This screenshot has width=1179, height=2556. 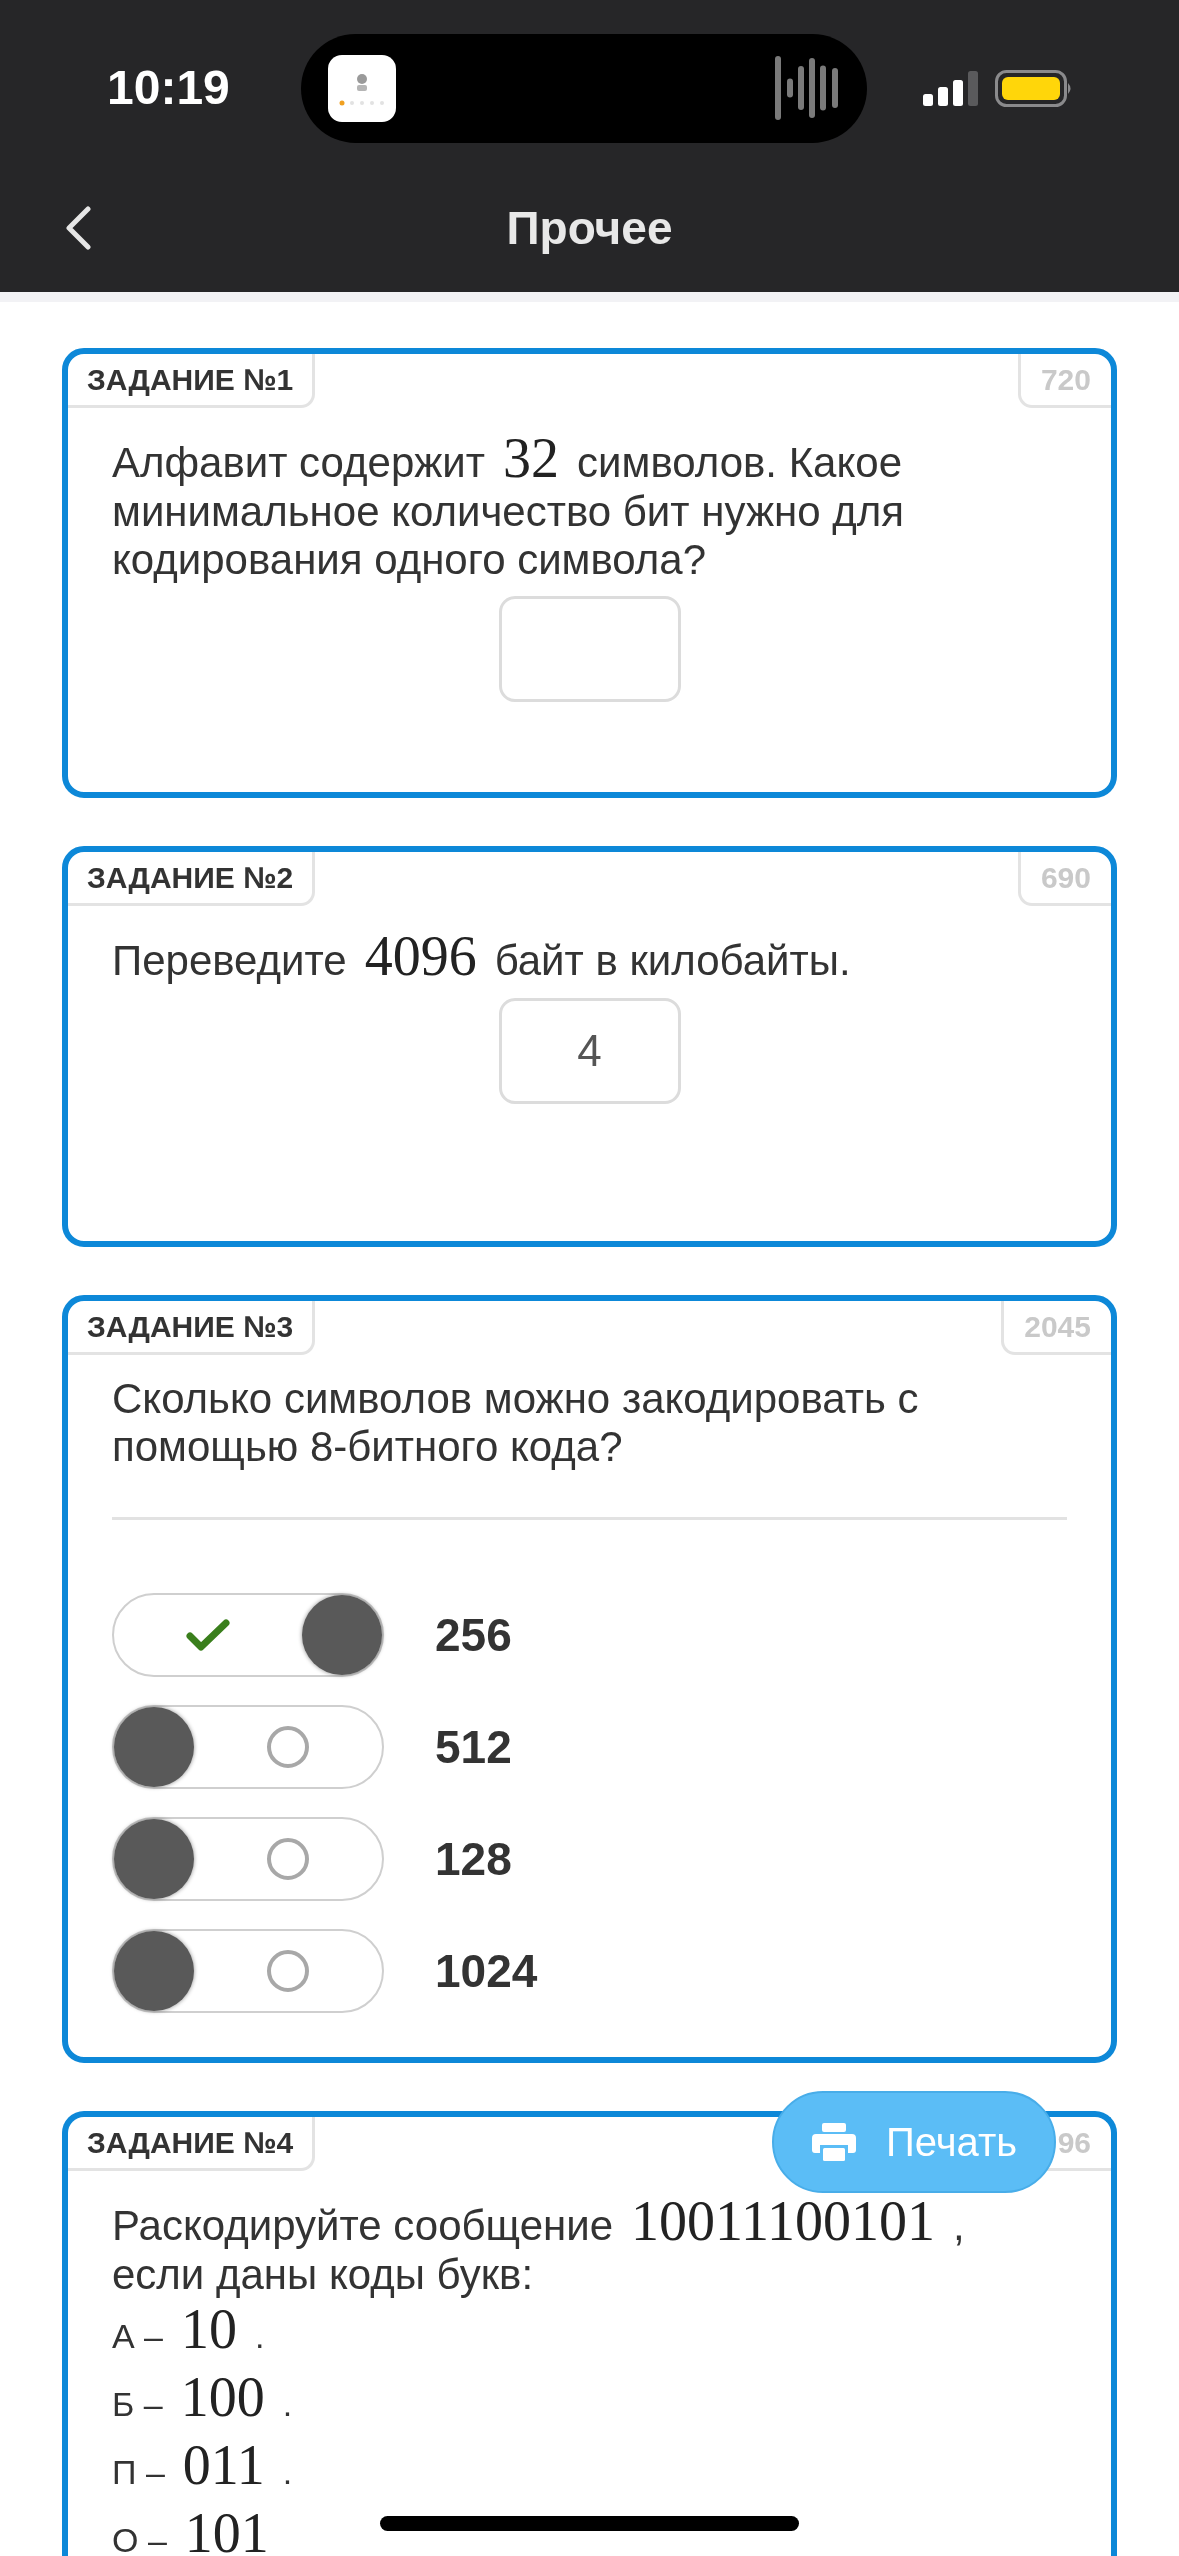 I want to click on printer-icon, so click(x=834, y=2142).